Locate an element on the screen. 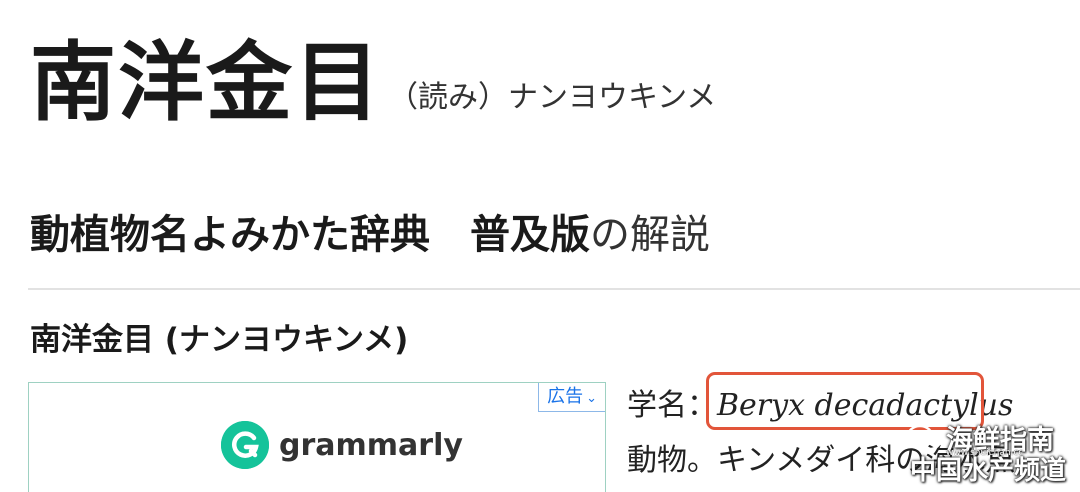 This screenshot has width=1080, height=492. ad-badge-label: 広告 is located at coordinates (565, 396).